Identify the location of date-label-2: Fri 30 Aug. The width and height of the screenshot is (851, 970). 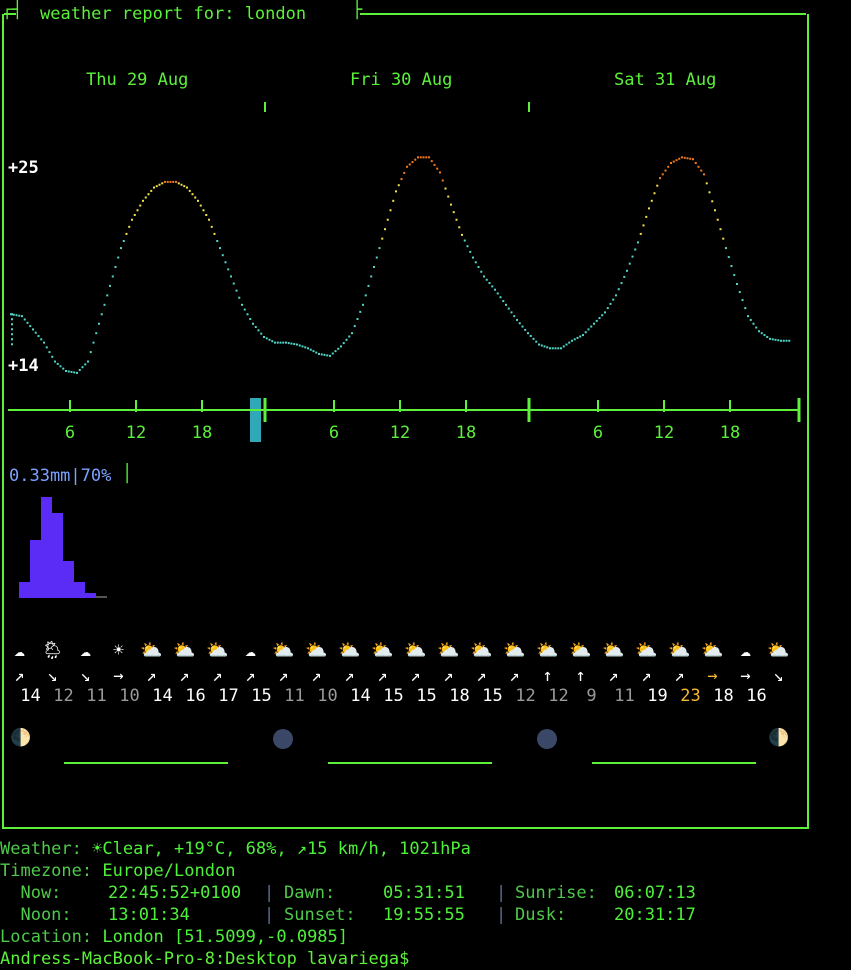
(401, 80).